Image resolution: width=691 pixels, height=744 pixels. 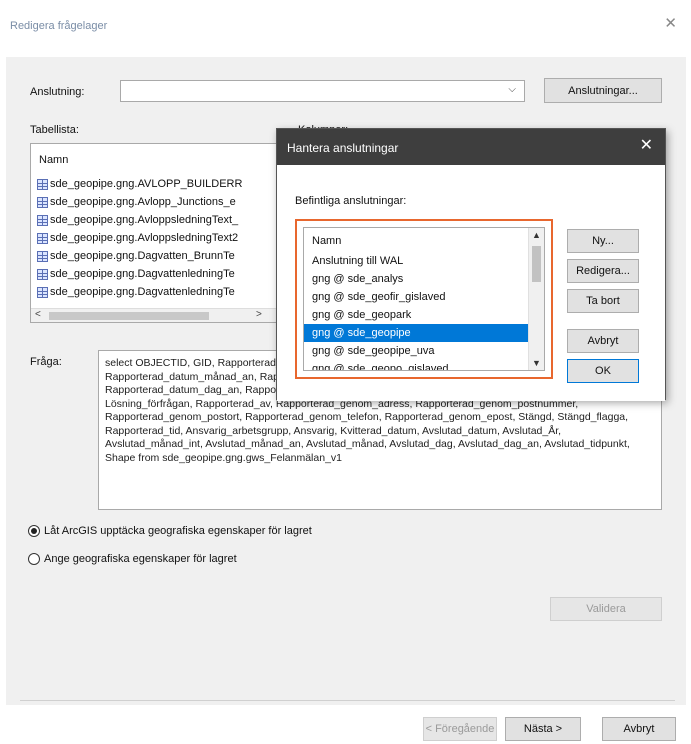 What do you see at coordinates (606, 609) in the screenshot?
I see `validate-button: Validera` at bounding box center [606, 609].